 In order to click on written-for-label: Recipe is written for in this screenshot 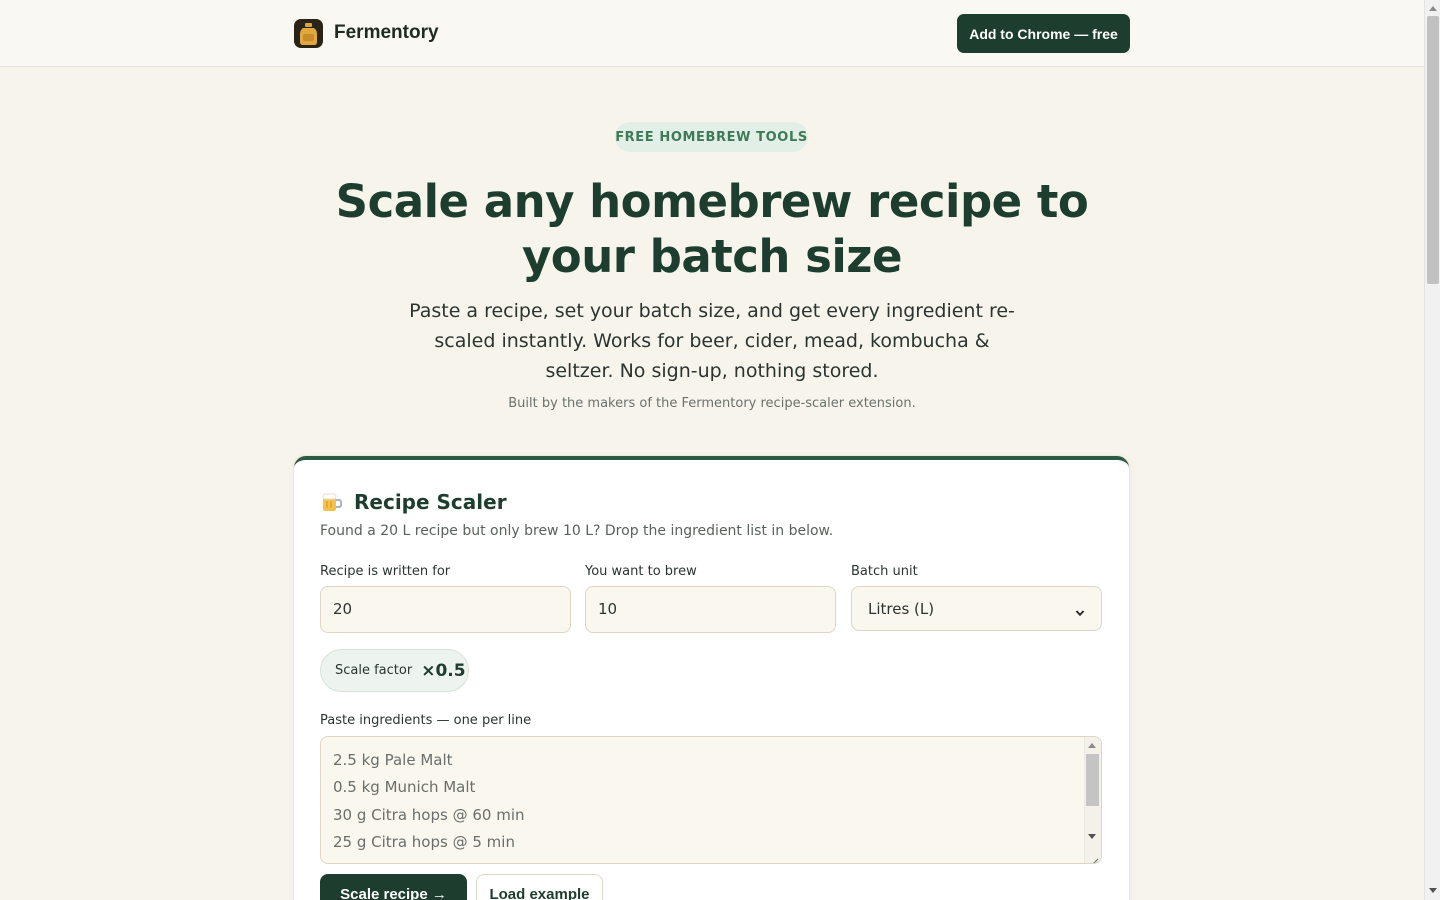, I will do `click(385, 571)`.